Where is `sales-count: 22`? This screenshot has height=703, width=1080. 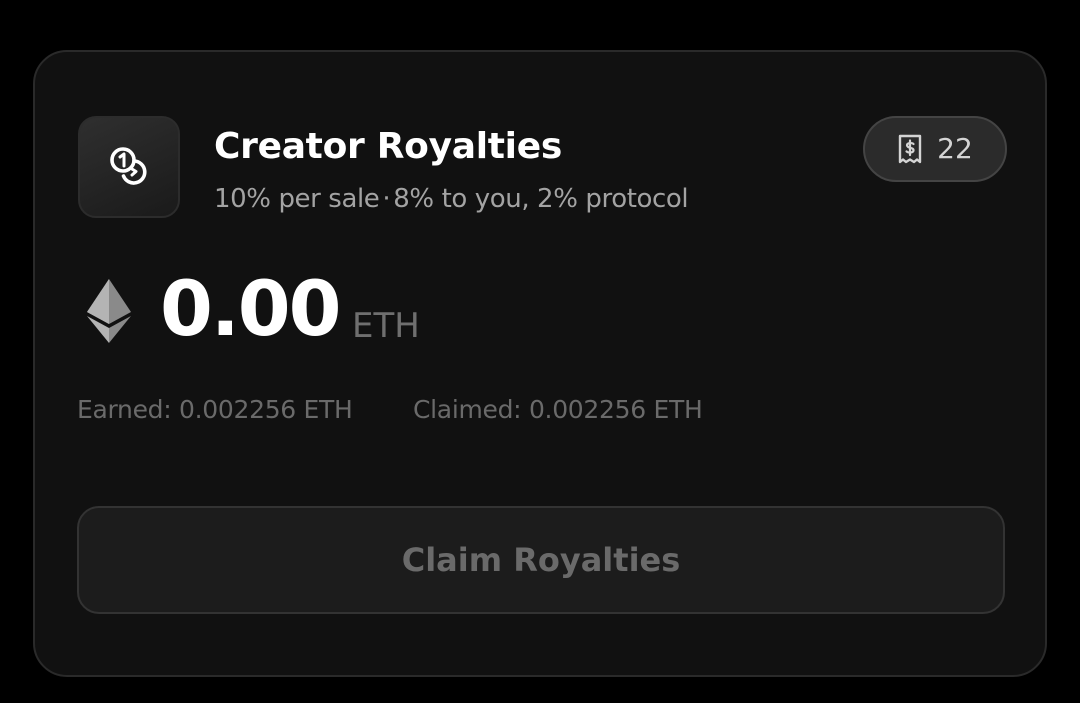 sales-count: 22 is located at coordinates (955, 148).